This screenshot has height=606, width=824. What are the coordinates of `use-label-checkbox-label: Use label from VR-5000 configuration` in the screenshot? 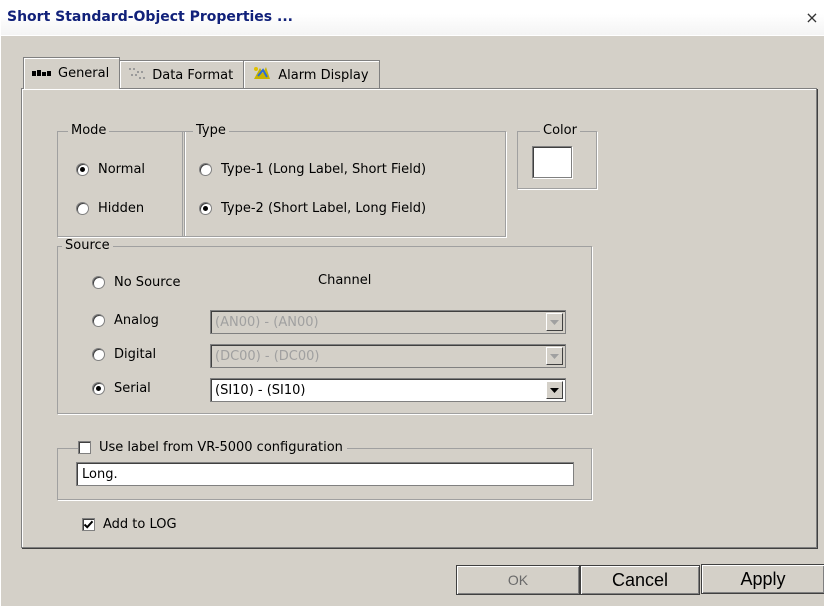 It's located at (221, 447).